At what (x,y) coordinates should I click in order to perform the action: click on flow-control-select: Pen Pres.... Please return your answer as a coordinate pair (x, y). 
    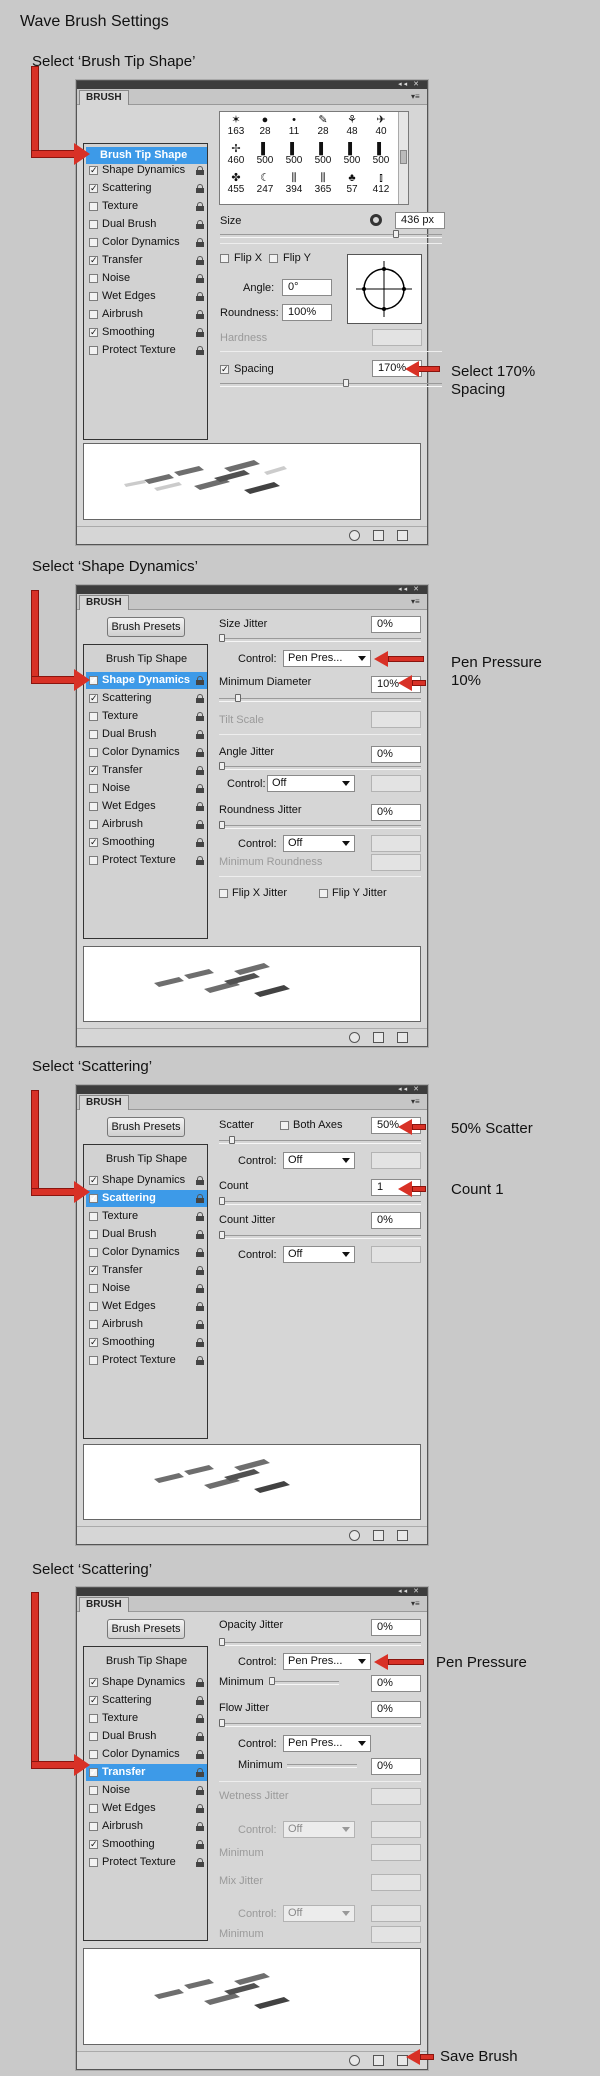
    Looking at the image, I should click on (327, 1743).